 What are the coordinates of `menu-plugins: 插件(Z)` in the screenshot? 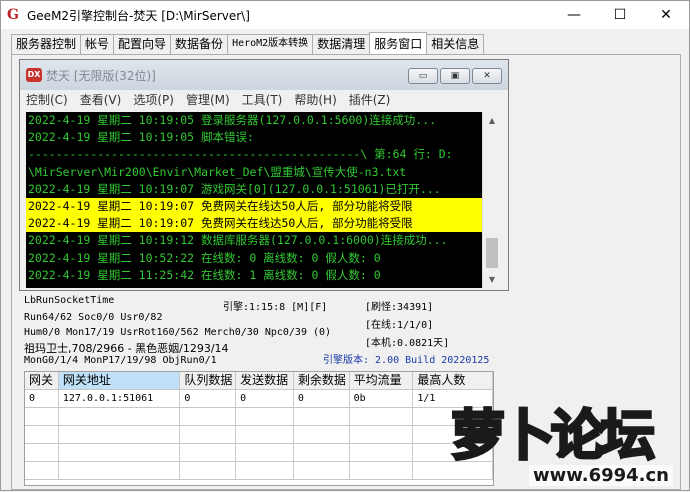 It's located at (370, 100).